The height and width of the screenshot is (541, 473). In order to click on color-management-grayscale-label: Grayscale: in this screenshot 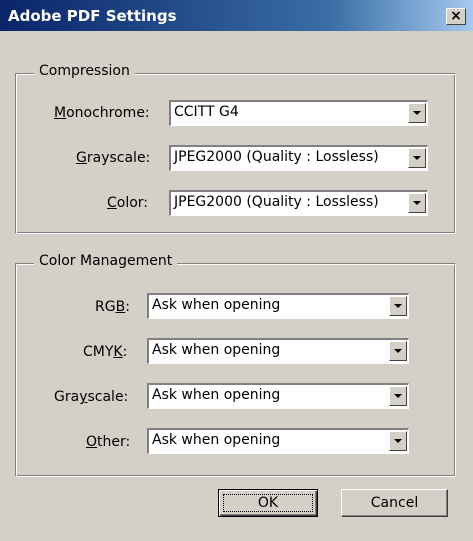, I will do `click(91, 397)`.